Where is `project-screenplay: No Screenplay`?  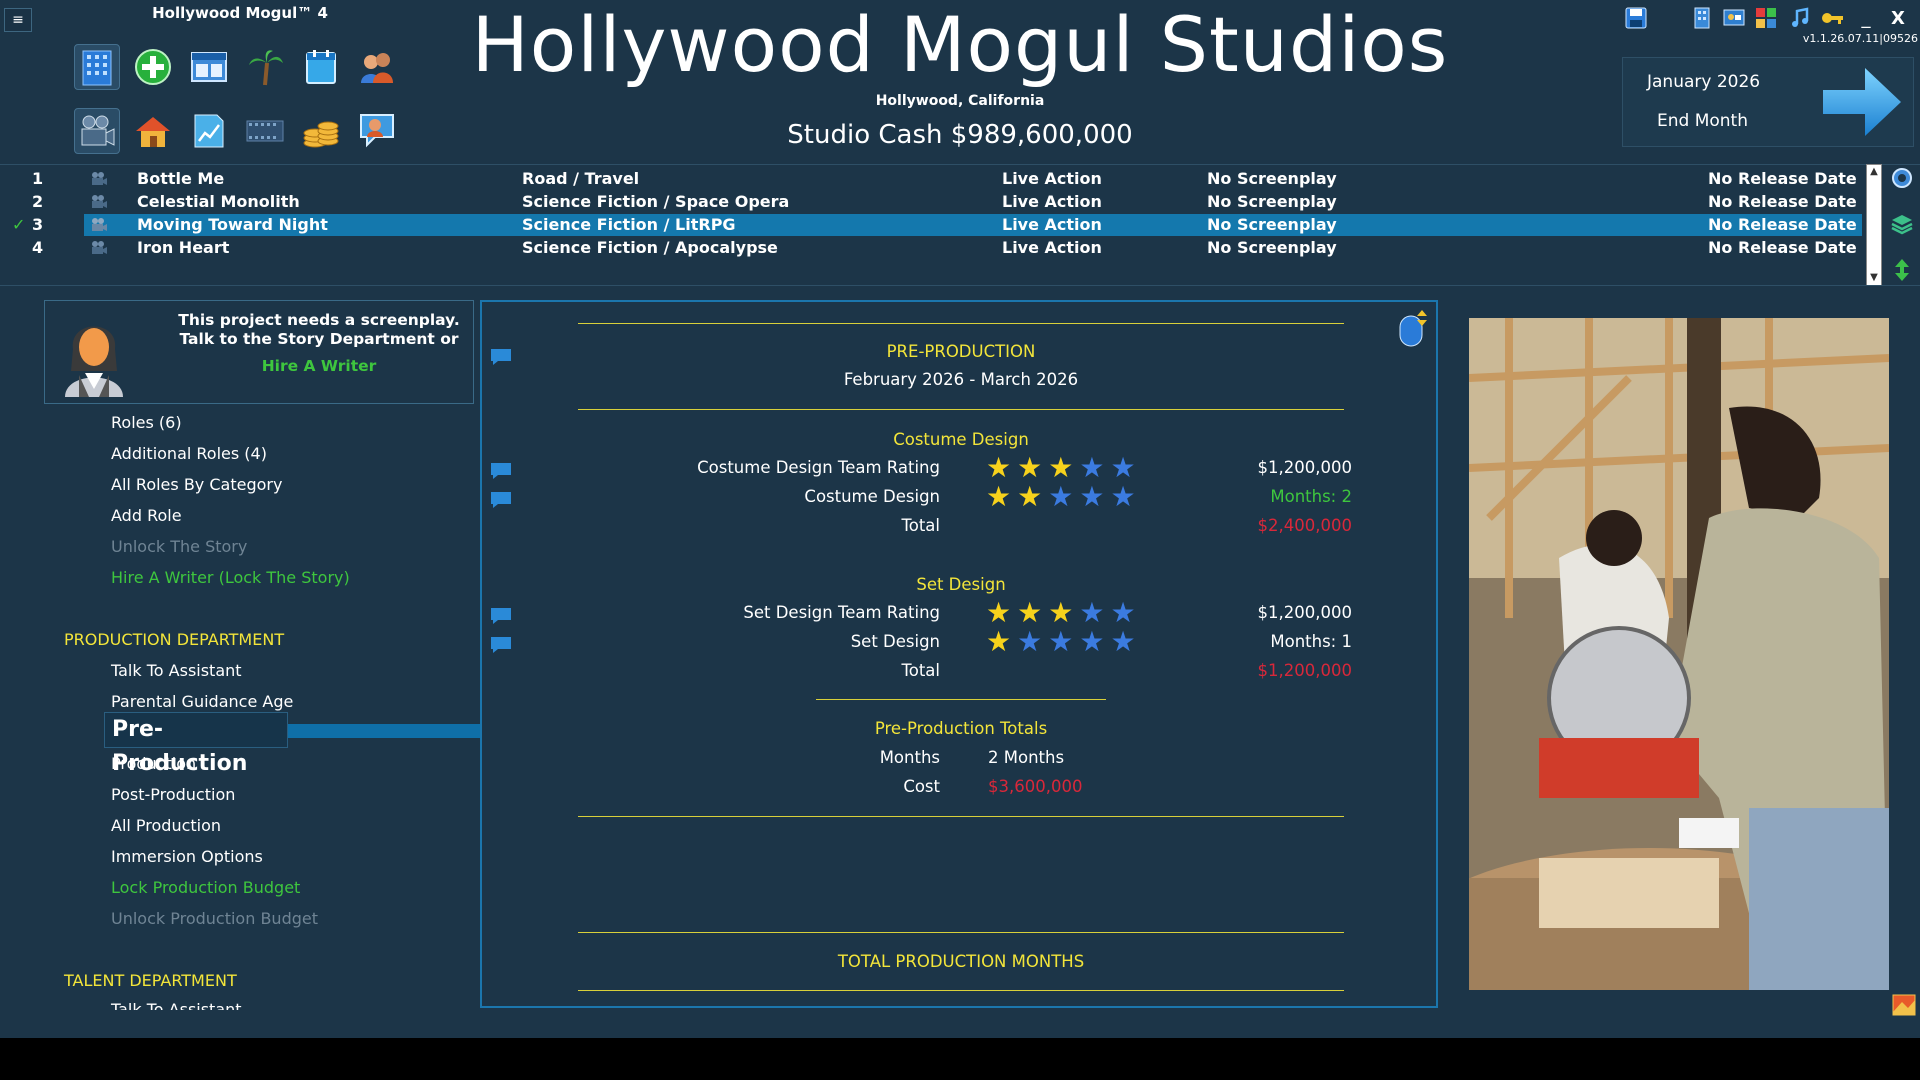
project-screenplay: No Screenplay is located at coordinates (1272, 224).